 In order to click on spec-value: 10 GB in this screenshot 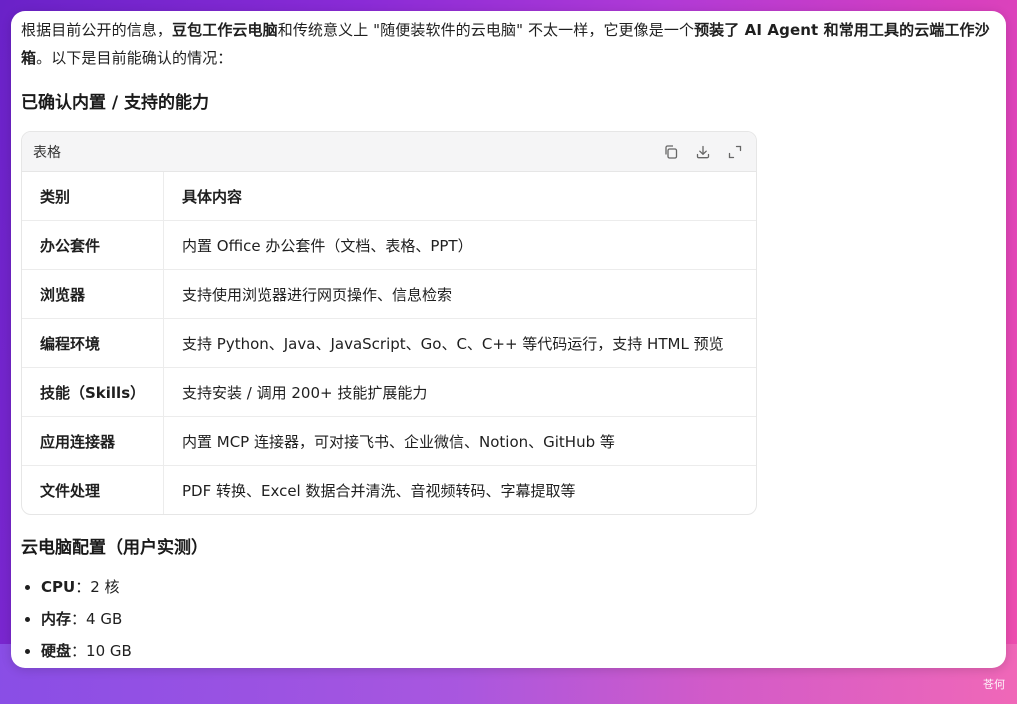, I will do `click(109, 651)`.